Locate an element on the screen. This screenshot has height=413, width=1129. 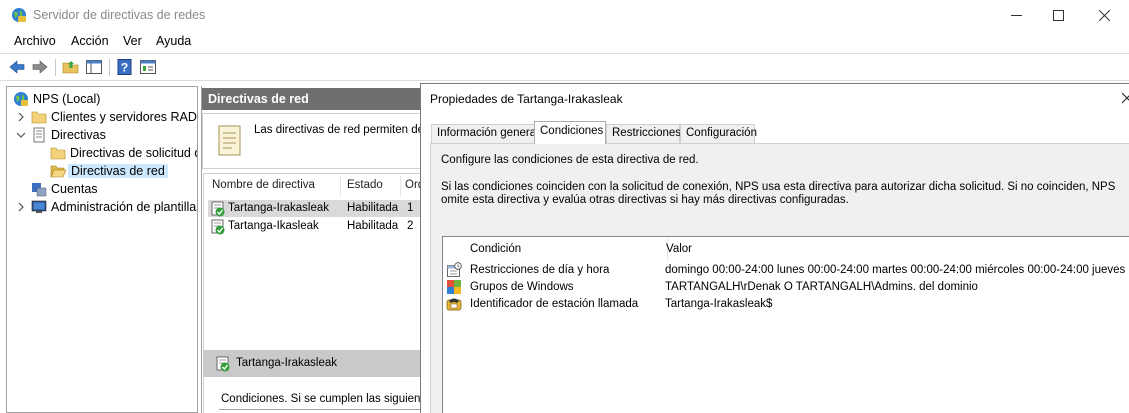
tree-item-directivas: Directivas is located at coordinates (114, 135).